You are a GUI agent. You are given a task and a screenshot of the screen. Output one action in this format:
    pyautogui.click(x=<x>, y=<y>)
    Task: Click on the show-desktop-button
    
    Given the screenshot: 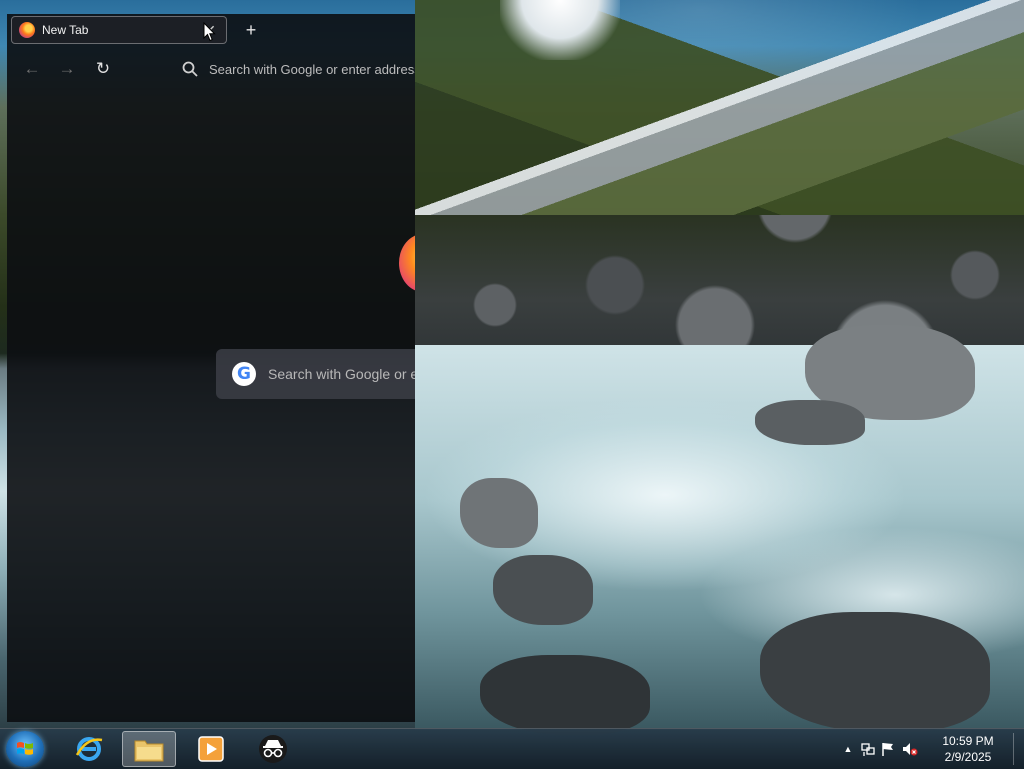 What is the action you would take?
    pyautogui.click(x=1018, y=749)
    